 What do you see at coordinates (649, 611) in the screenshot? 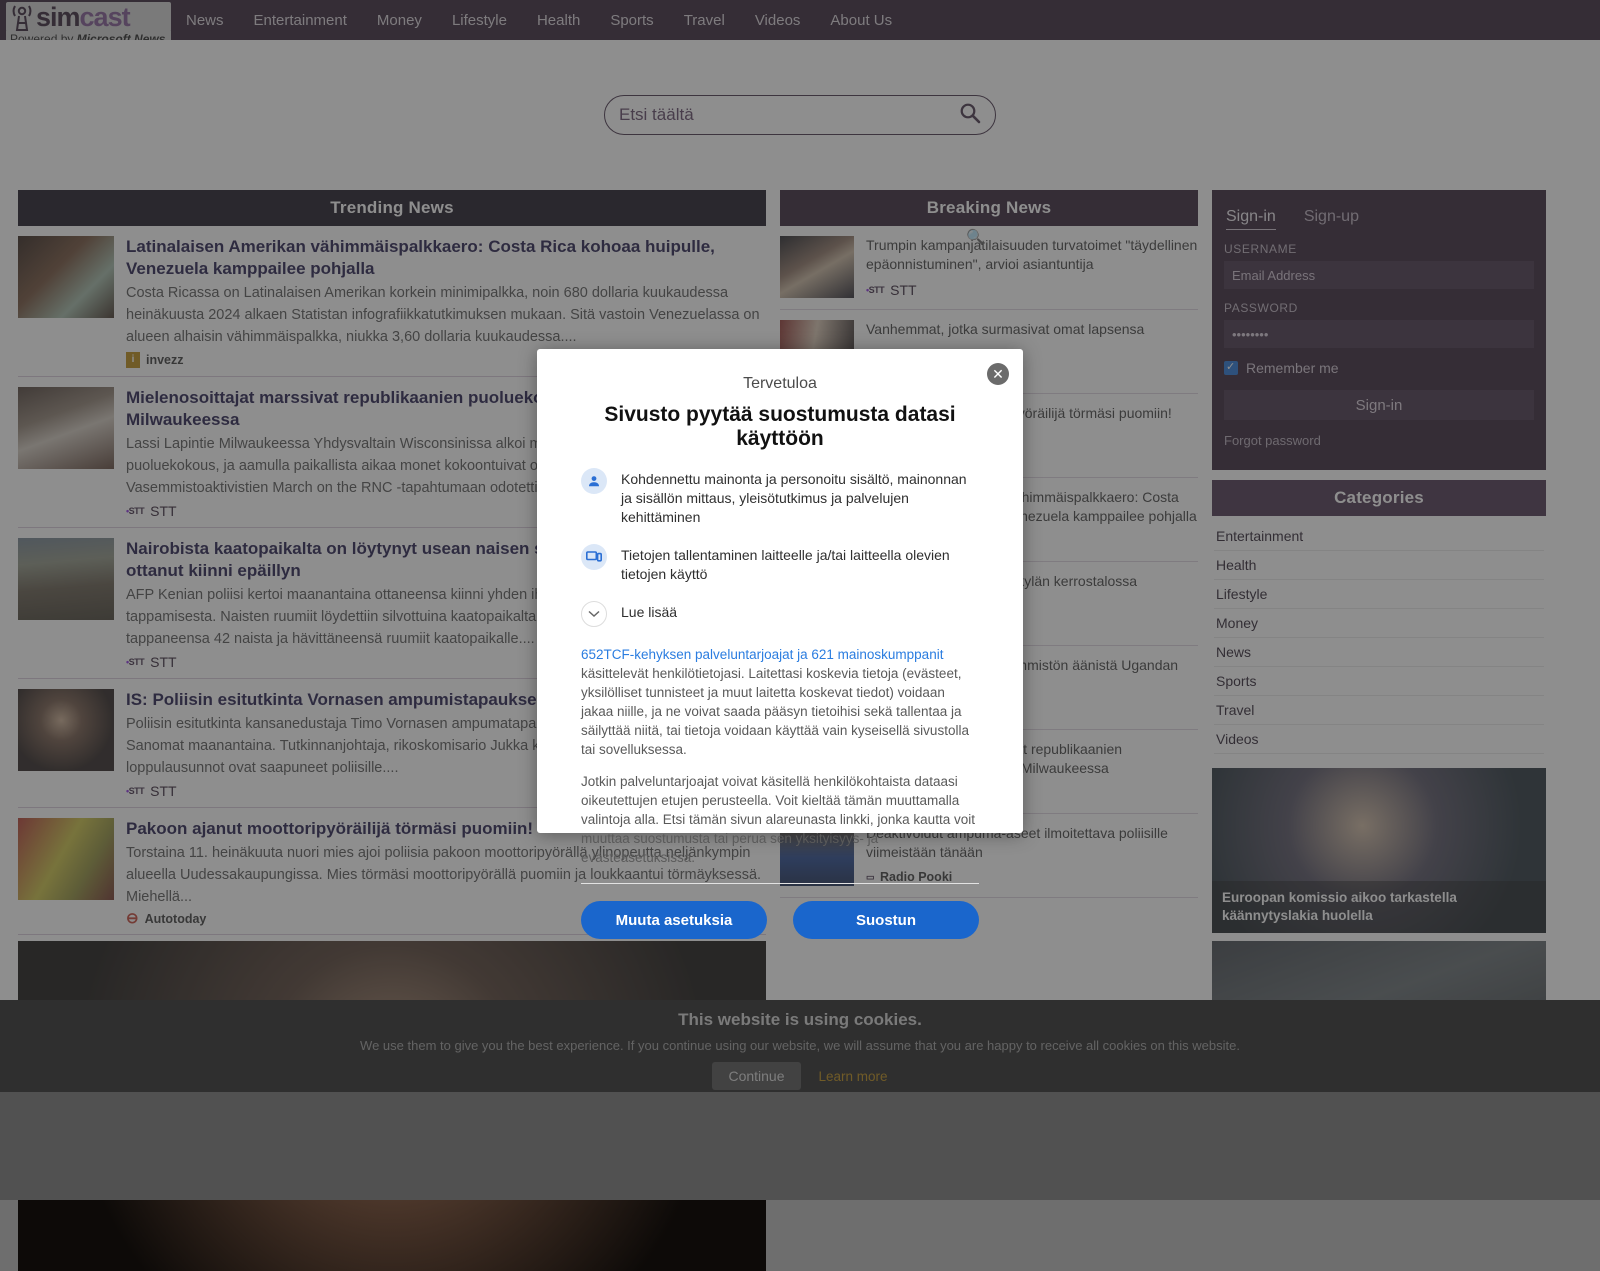
I see `consent-readmore-label: Lue lisää` at bounding box center [649, 611].